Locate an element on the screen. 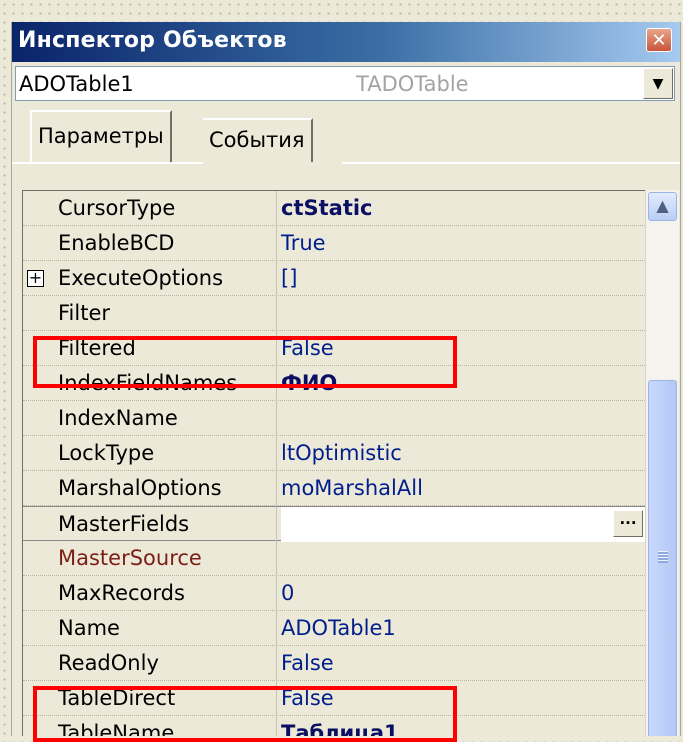 The height and width of the screenshot is (742, 683). tab-strip: Параметры События is located at coordinates (346, 147).